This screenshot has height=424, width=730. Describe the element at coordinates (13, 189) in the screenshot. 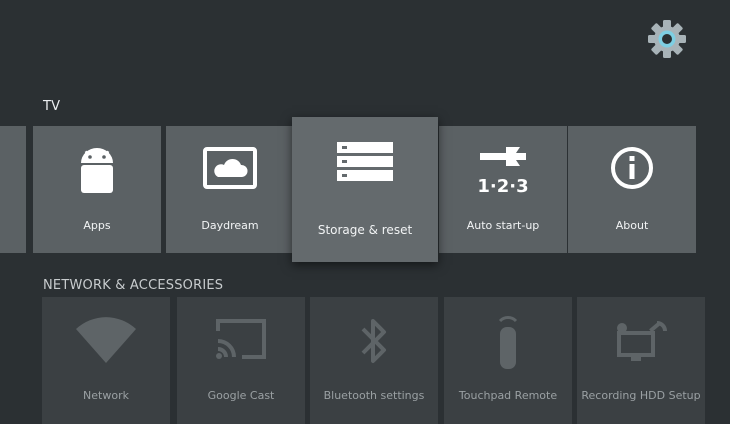

I see `tile-partial-offscreen` at that location.